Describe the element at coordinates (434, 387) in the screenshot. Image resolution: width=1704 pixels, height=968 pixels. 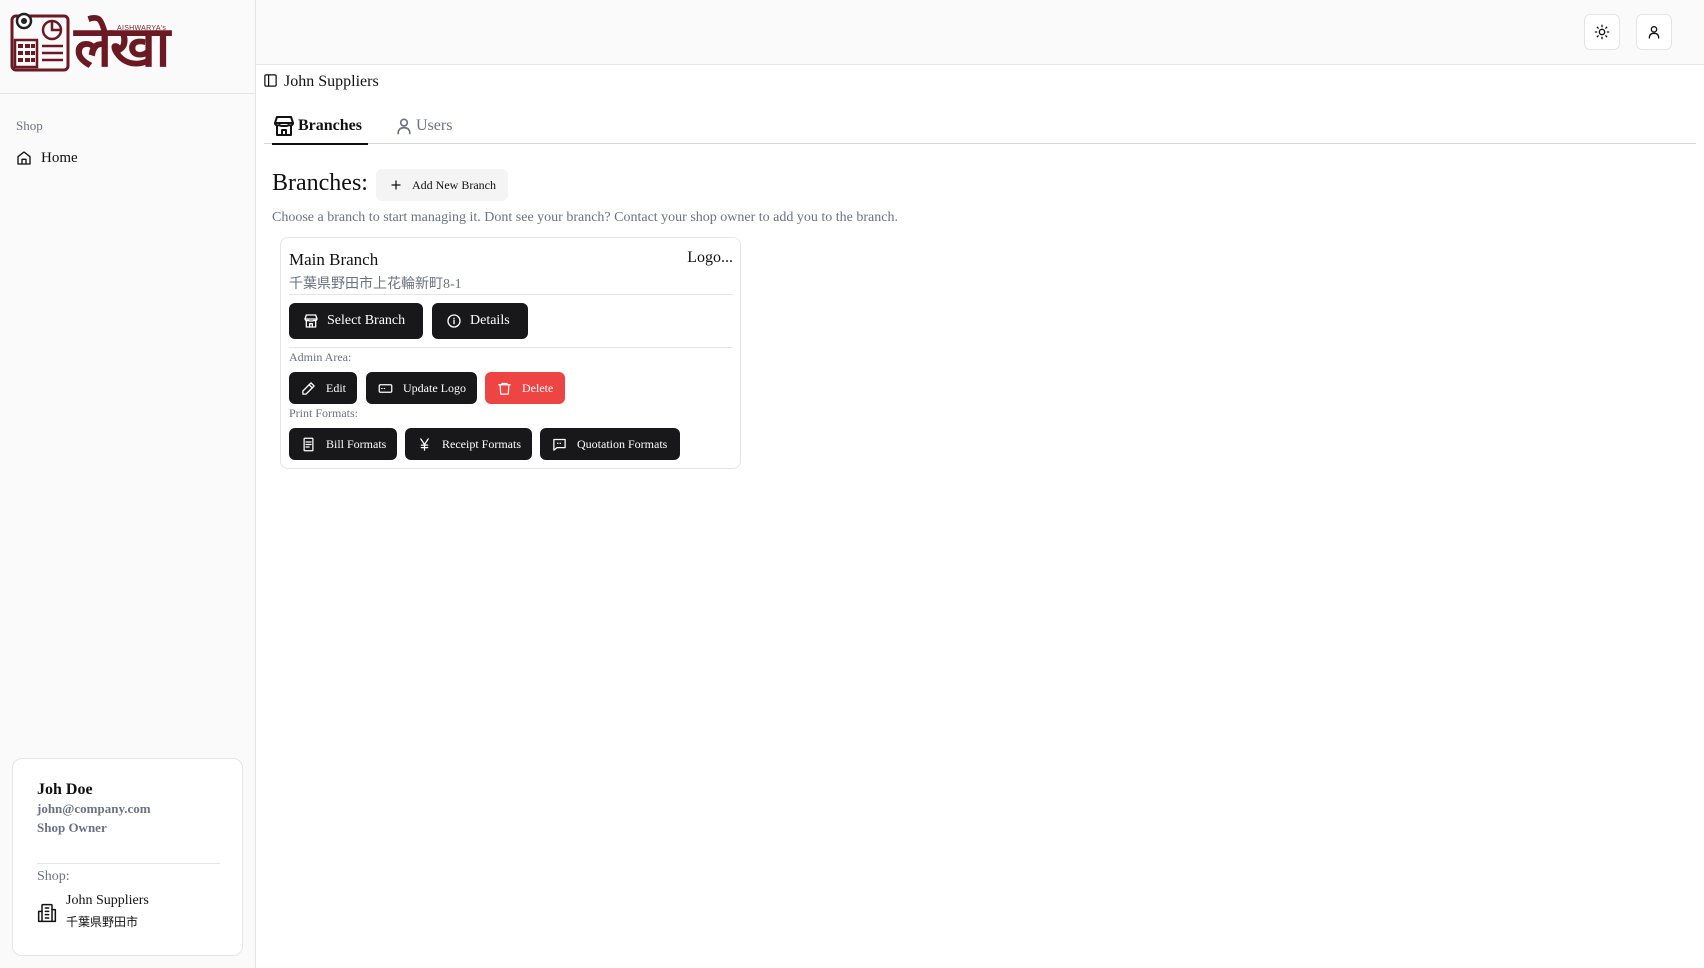
I see `update-logo-label: Update Logo` at that location.